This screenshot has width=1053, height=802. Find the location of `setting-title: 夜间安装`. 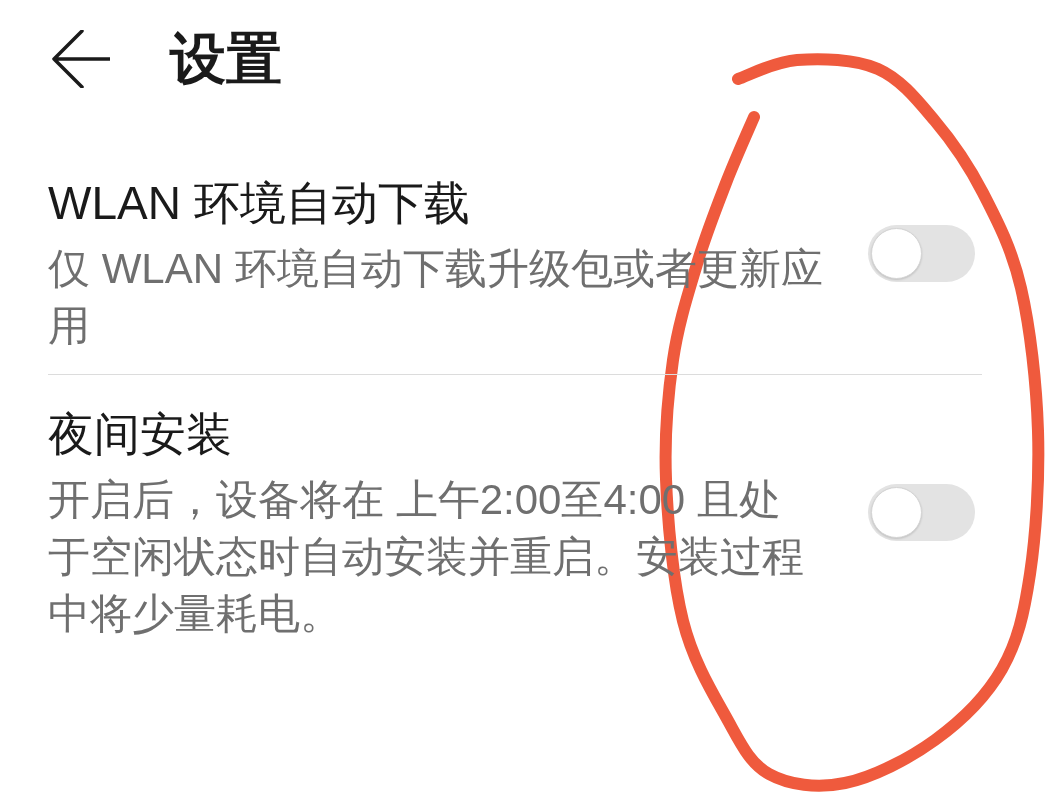

setting-title: 夜间安装 is located at coordinates (140, 434).